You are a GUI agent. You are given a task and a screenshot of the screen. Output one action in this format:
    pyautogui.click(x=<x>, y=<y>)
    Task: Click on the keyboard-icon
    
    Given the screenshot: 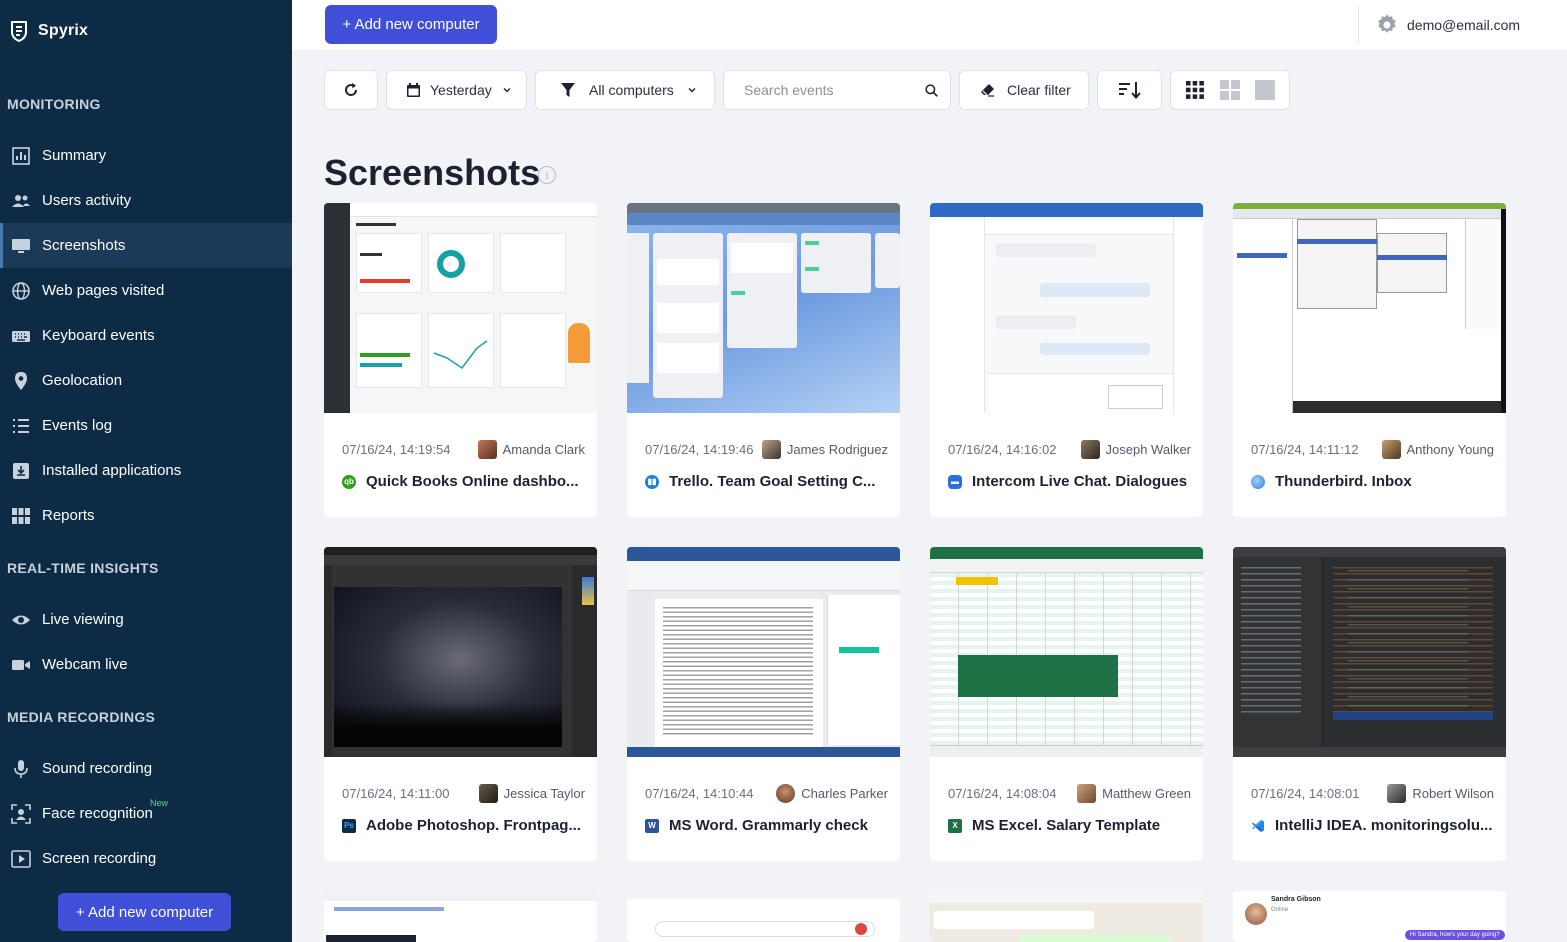 What is the action you would take?
    pyautogui.click(x=21, y=336)
    